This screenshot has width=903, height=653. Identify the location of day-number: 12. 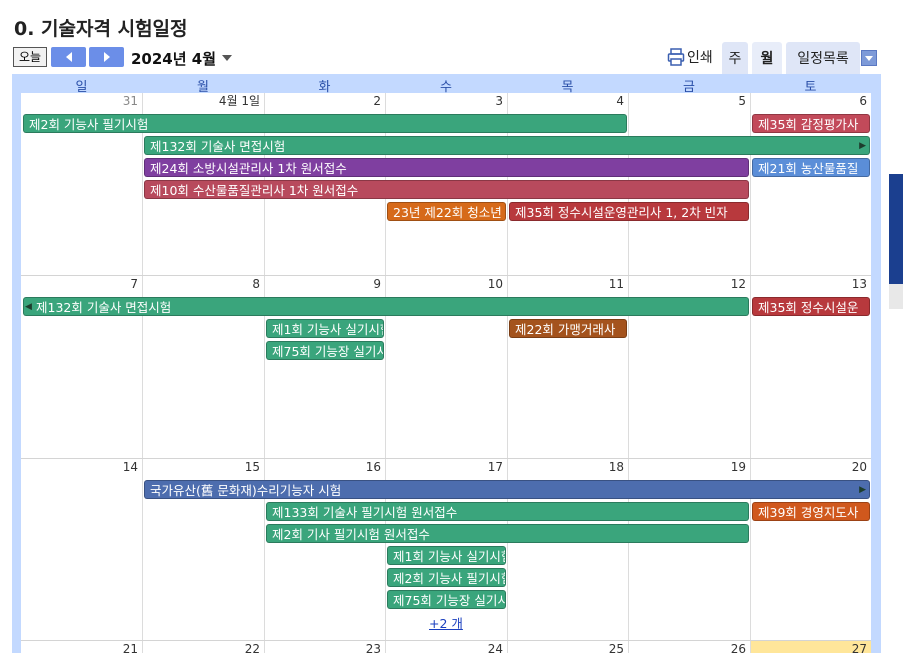
(687, 284).